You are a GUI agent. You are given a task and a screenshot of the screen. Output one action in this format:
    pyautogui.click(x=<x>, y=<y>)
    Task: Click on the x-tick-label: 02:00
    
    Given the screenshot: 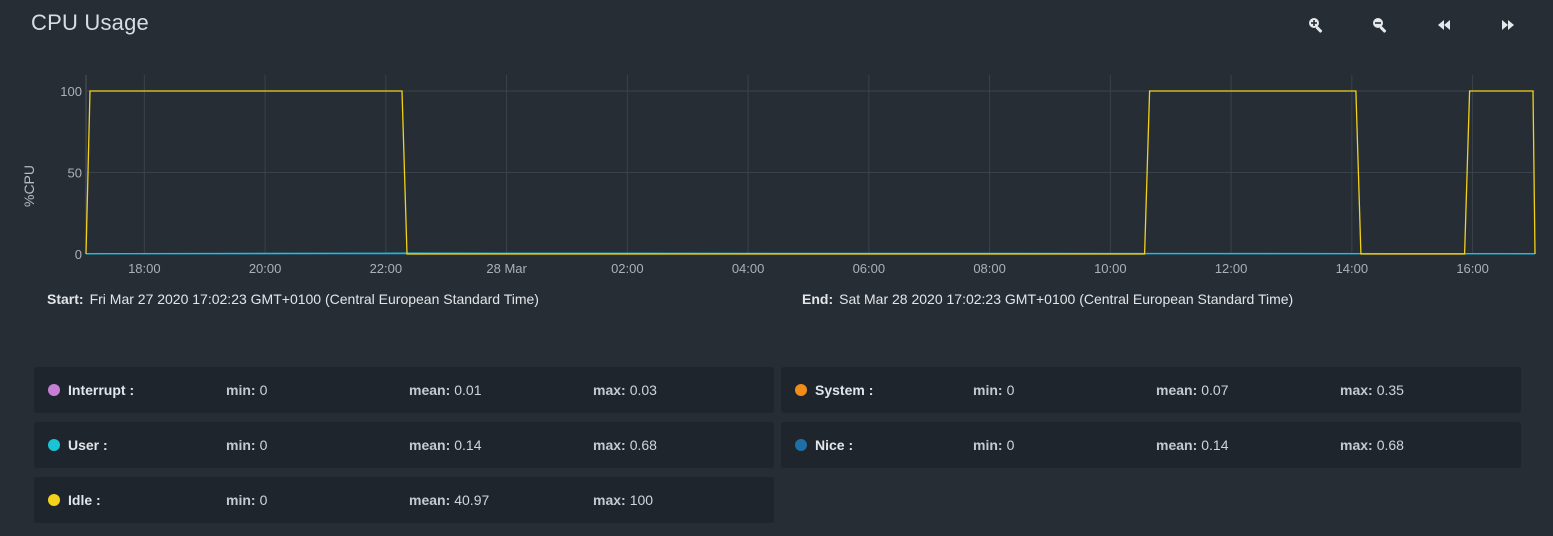 What is the action you would take?
    pyautogui.click(x=627, y=268)
    